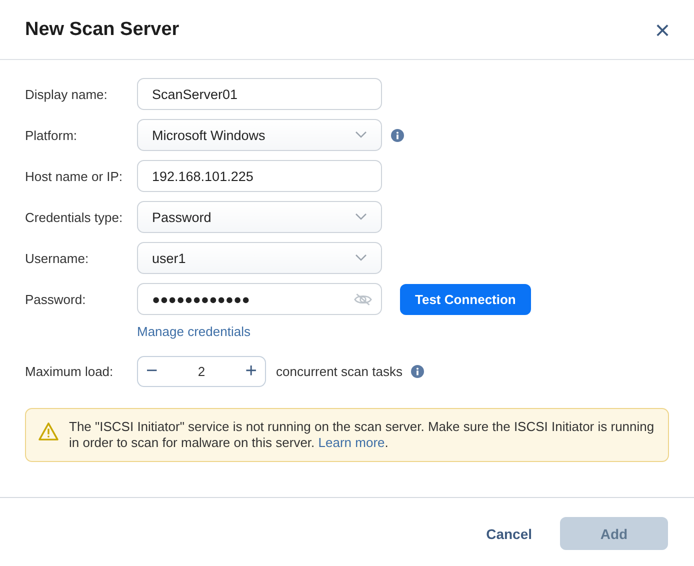 Image resolution: width=694 pixels, height=566 pixels. What do you see at coordinates (56, 299) in the screenshot?
I see `field-label: Password:` at bounding box center [56, 299].